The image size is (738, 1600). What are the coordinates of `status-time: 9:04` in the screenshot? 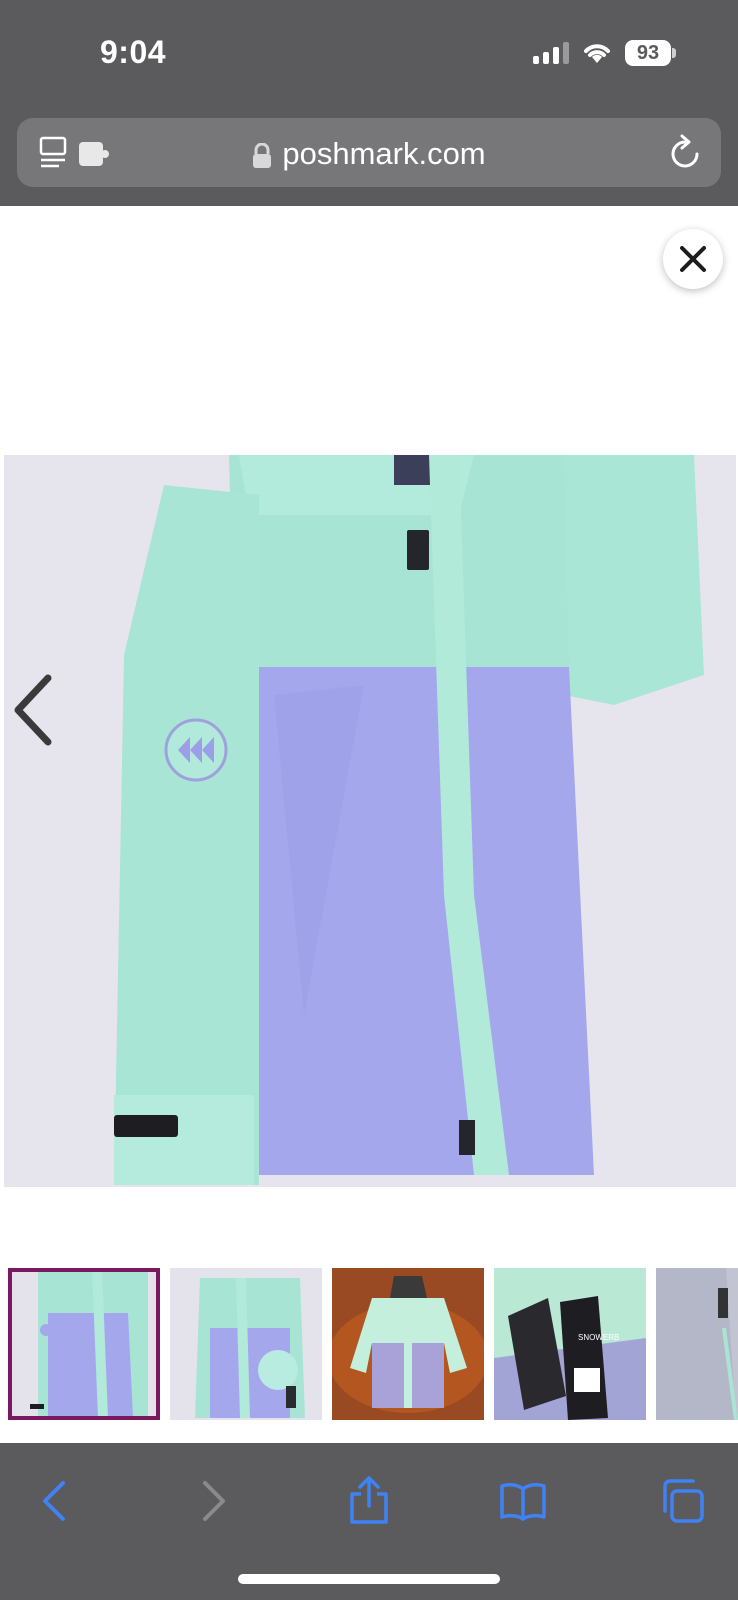 It's located at (133, 52).